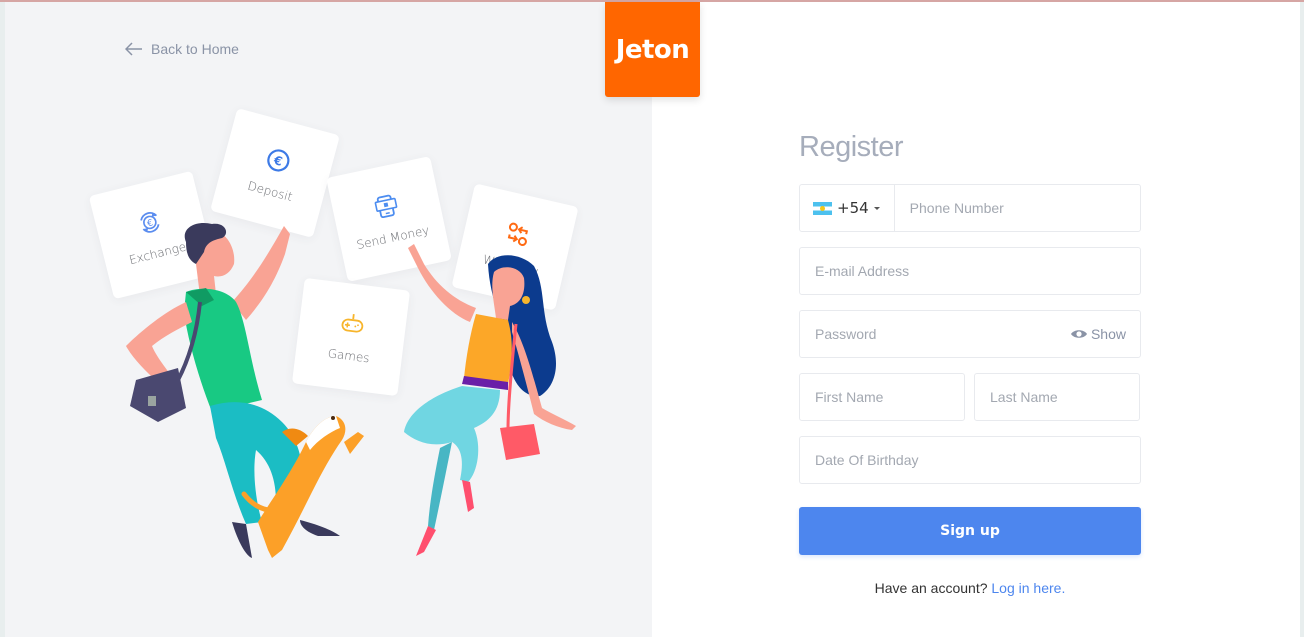  What do you see at coordinates (270, 191) in the screenshot?
I see `deposit-label: Deposit` at bounding box center [270, 191].